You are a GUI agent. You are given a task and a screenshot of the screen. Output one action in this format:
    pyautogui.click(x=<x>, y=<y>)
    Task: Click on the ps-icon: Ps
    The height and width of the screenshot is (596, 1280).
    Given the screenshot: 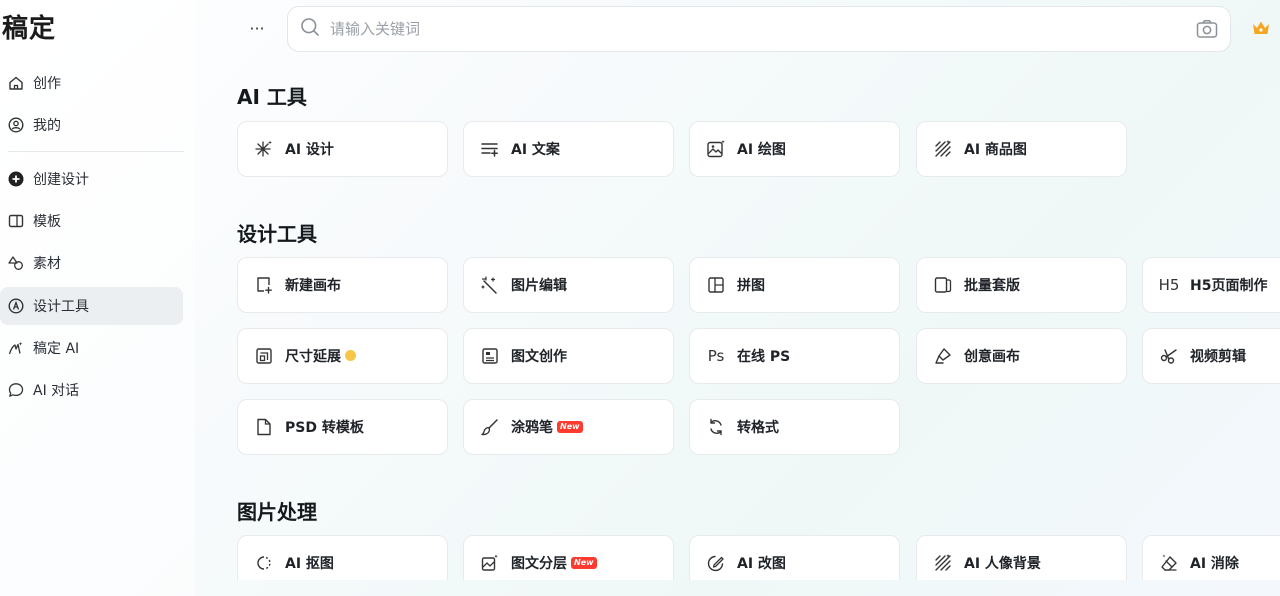 What is the action you would take?
    pyautogui.click(x=716, y=356)
    